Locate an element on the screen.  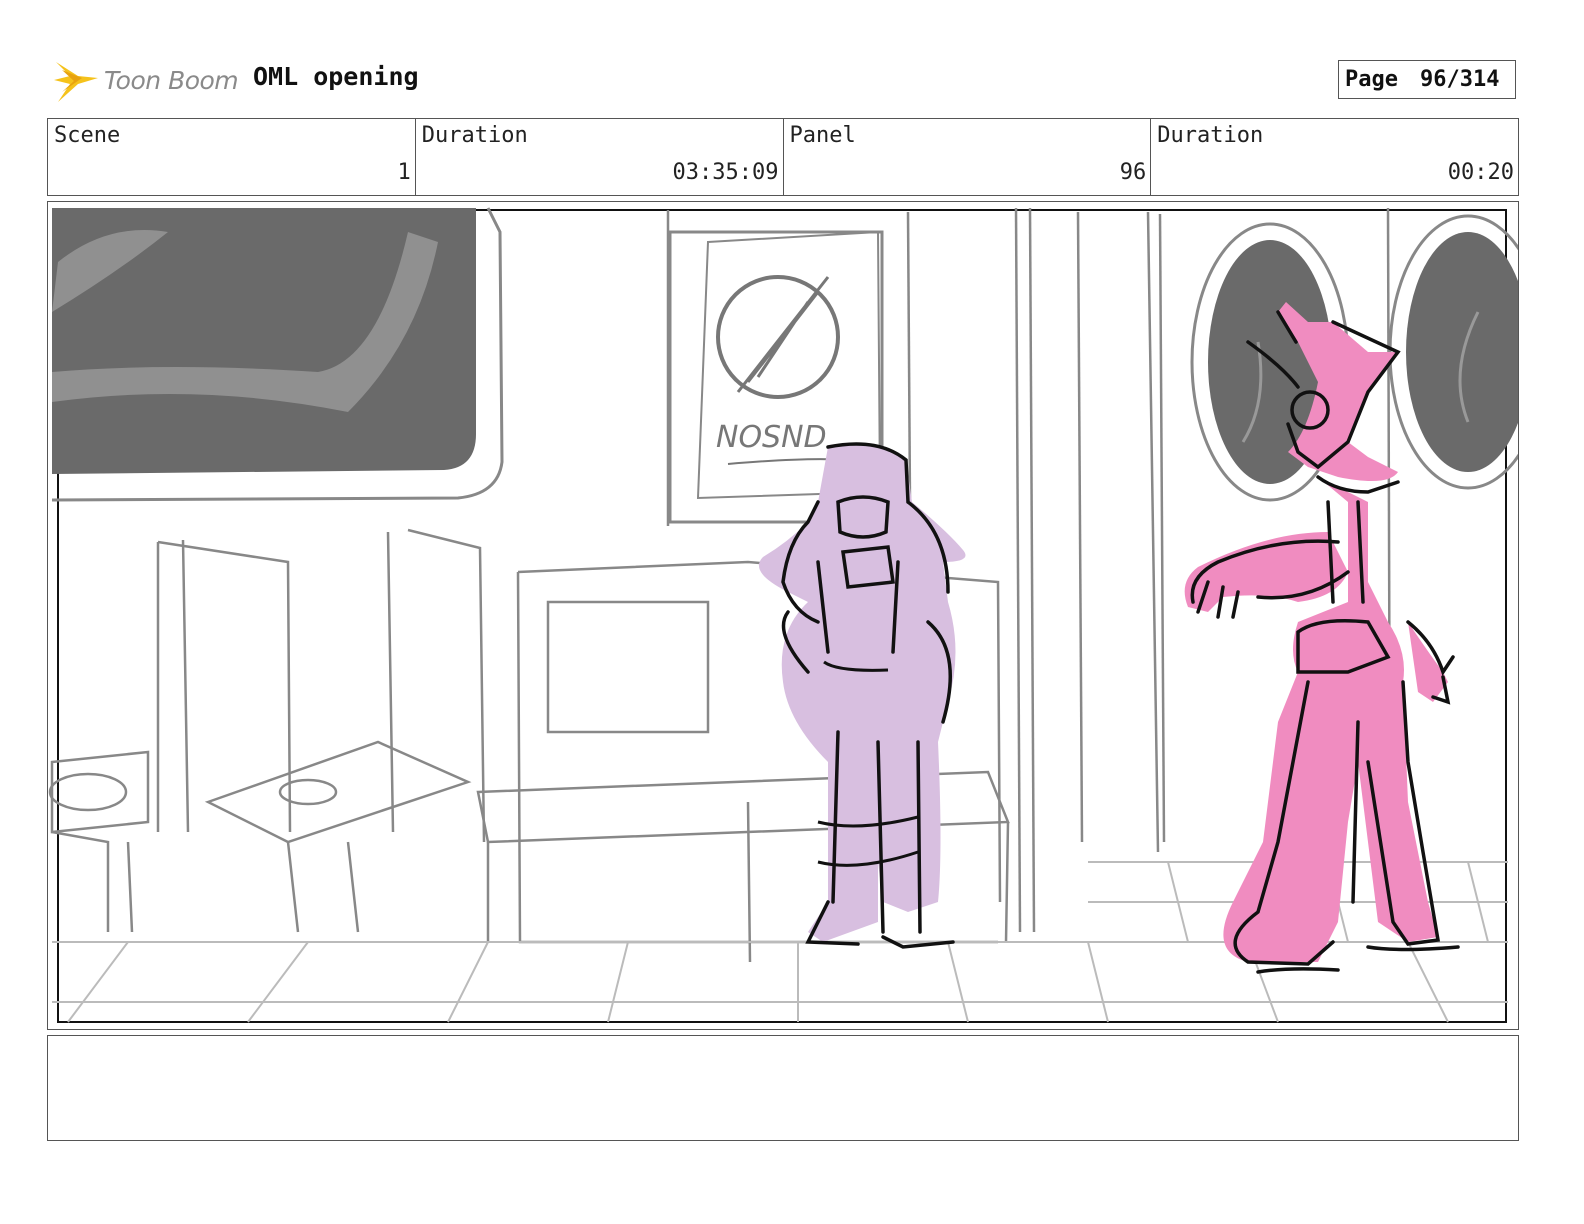
toon-boom-logo: Toon Boom is located at coordinates (145, 81).